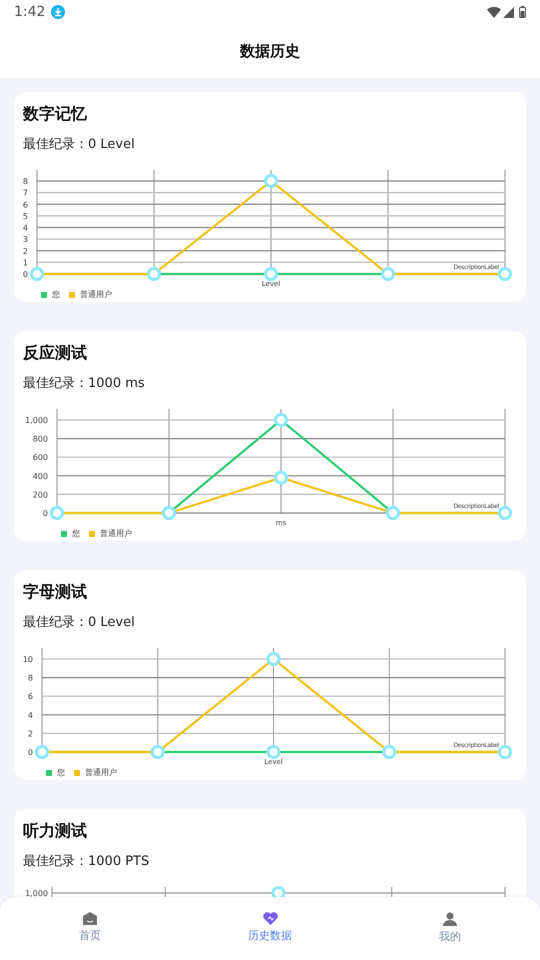 This screenshot has width=540, height=960. I want to click on y-tick-label: 200, so click(40, 495).